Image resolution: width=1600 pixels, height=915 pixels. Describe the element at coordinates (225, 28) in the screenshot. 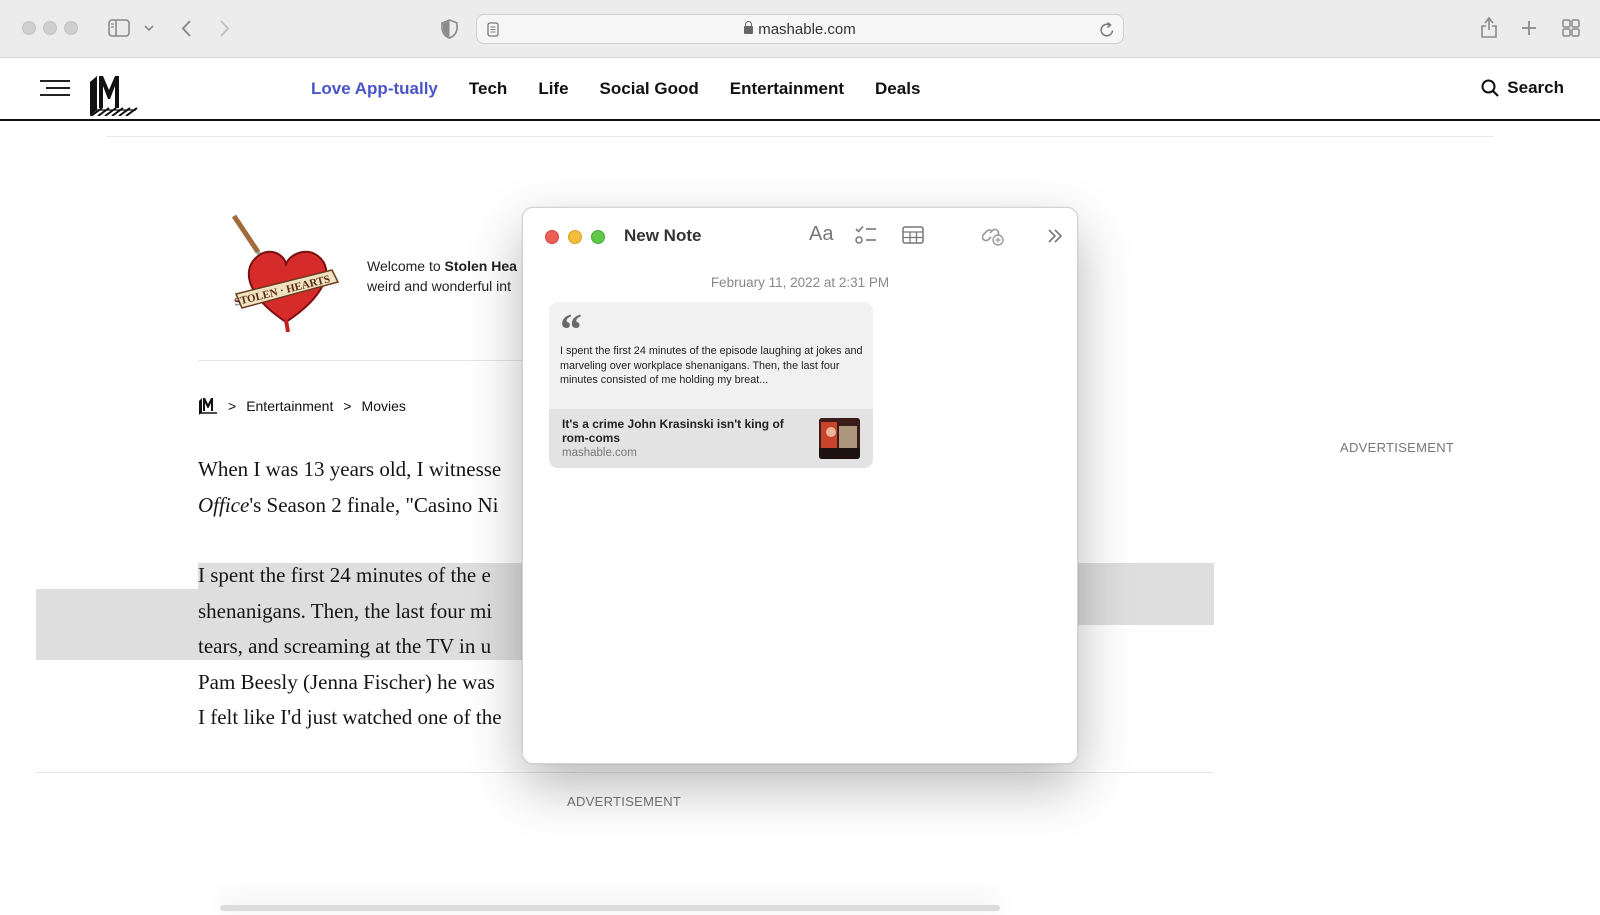

I see `forward-arrow-icon` at that location.